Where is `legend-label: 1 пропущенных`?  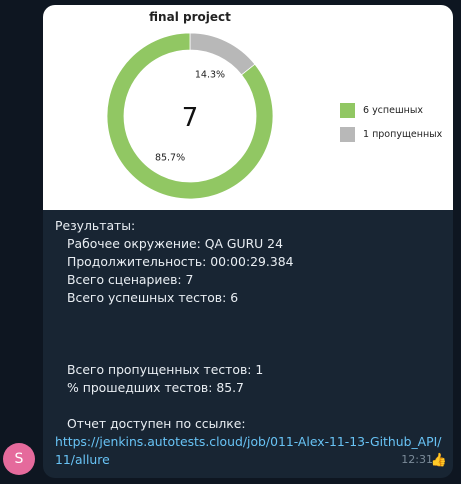 legend-label: 1 пропущенных is located at coordinates (403, 134).